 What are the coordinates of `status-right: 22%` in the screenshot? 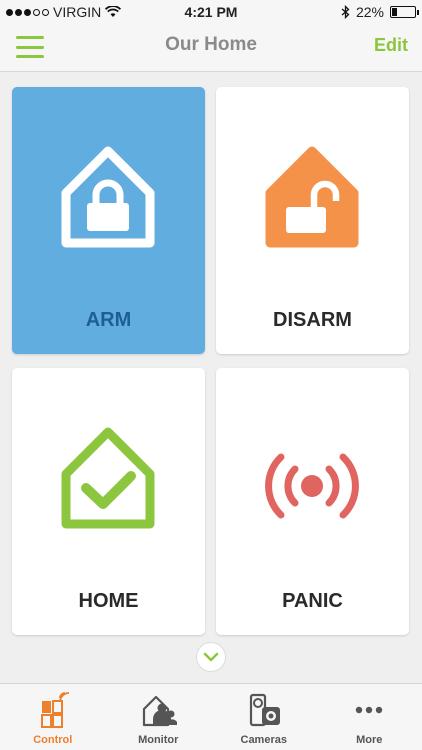 It's located at (380, 12).